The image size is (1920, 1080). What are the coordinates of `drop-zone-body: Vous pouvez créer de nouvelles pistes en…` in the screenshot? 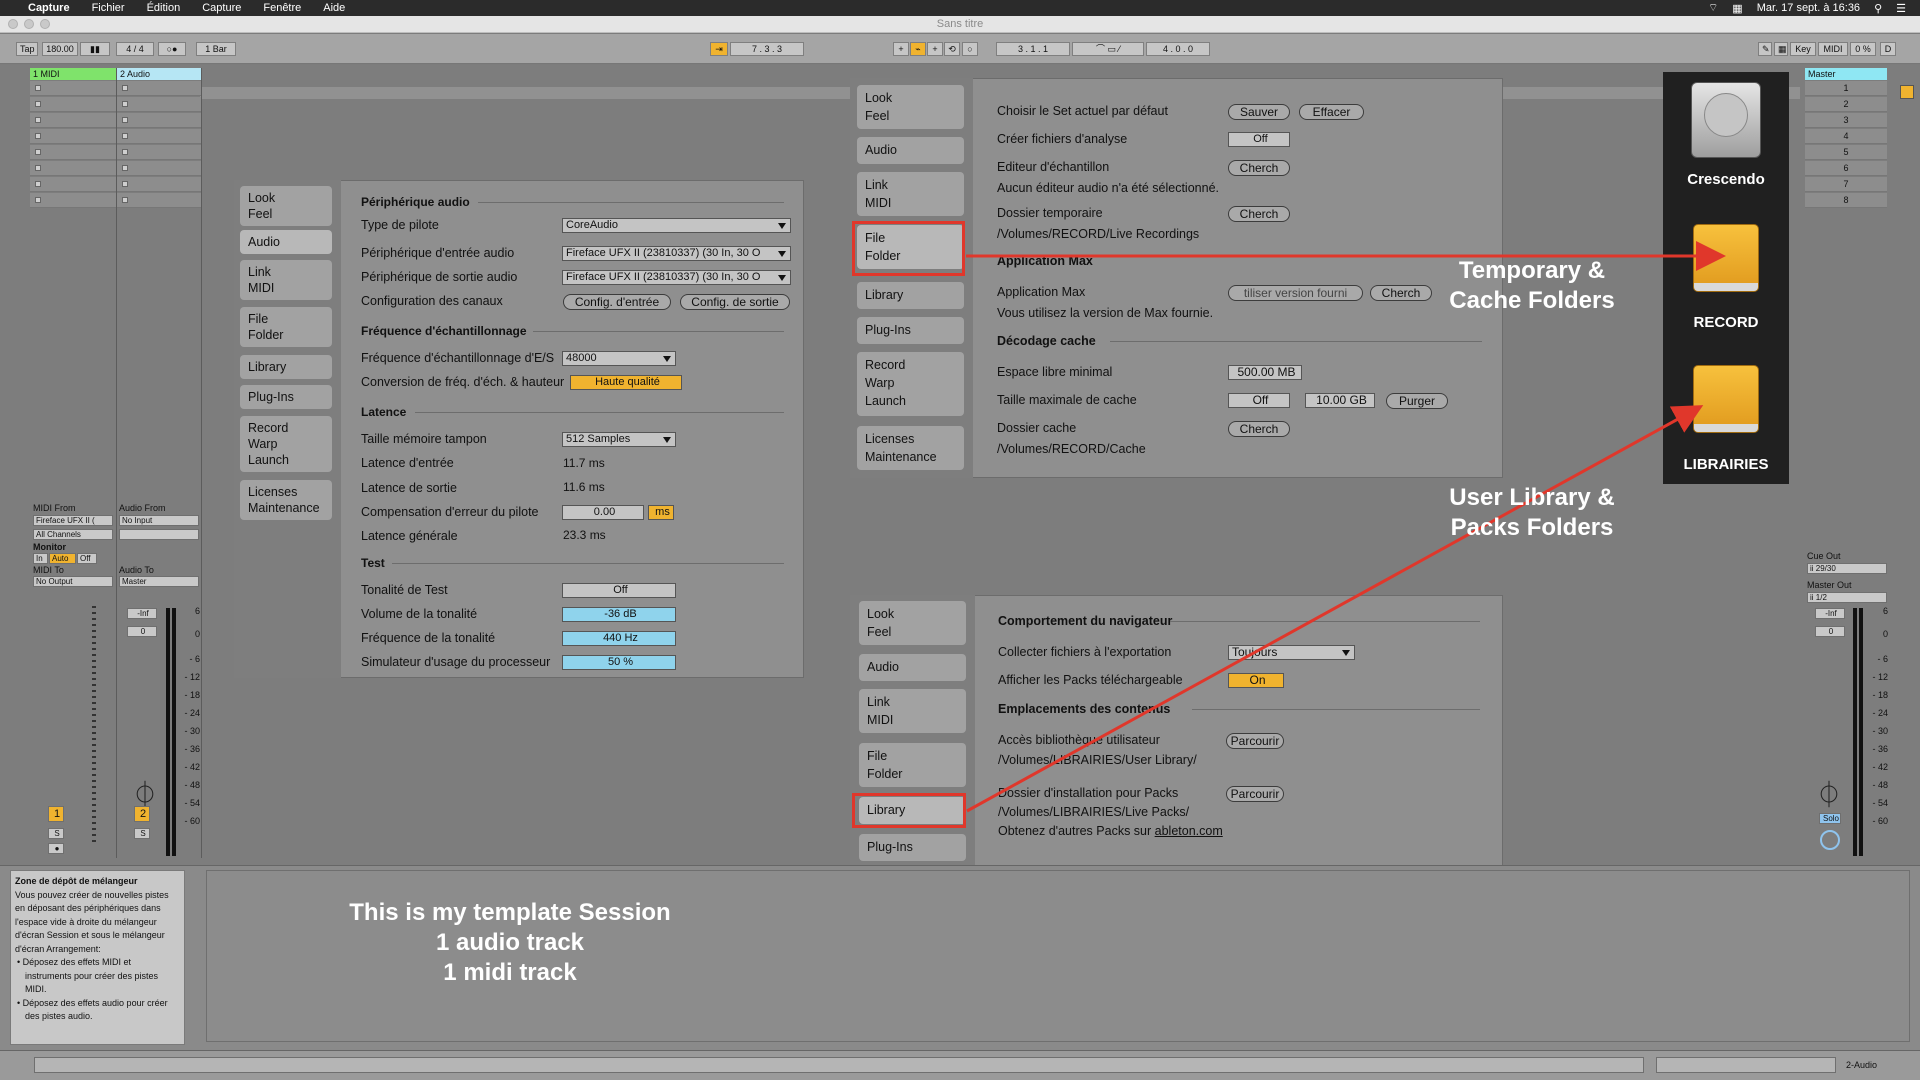 It's located at (92, 921).